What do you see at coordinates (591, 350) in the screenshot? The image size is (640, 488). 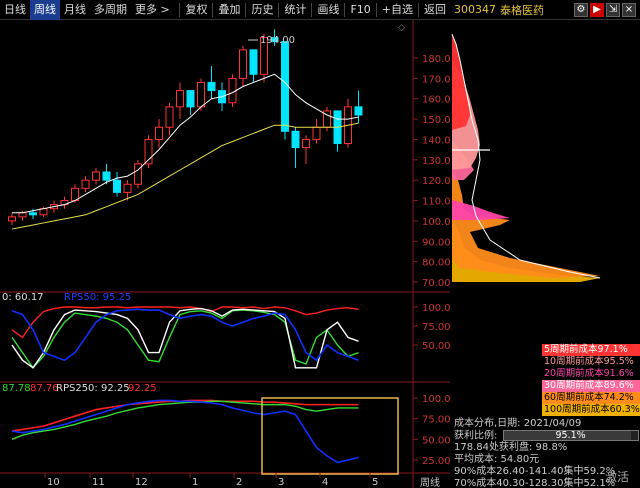 I see `legend-item-5: 5周期前成本97.1%` at bounding box center [591, 350].